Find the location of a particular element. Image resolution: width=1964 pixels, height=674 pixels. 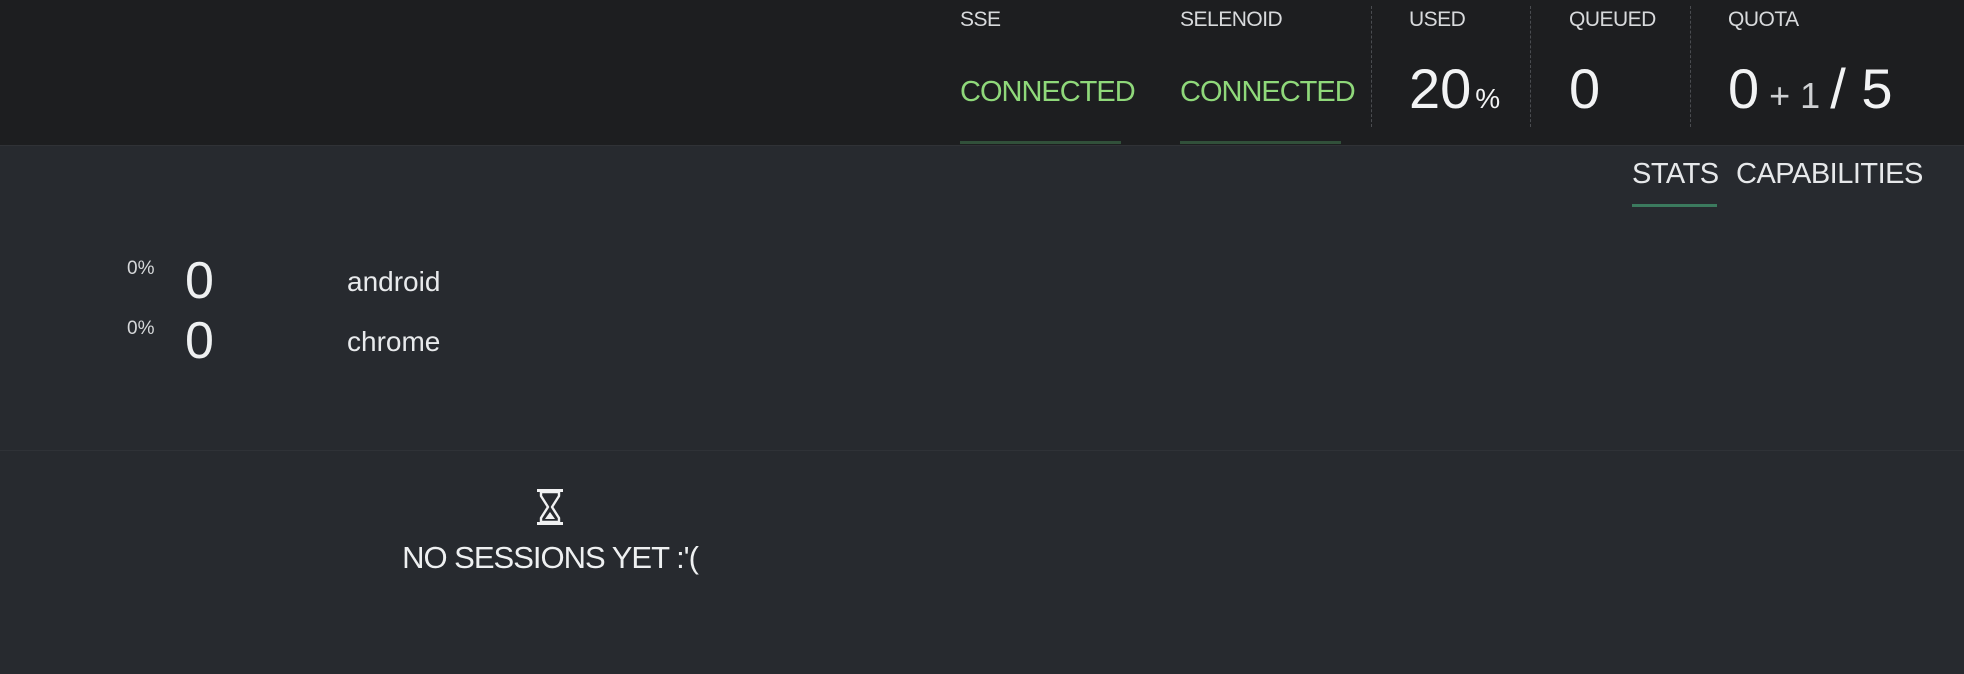

quota-value: 0 + 1/ 5 is located at coordinates (1810, 92).